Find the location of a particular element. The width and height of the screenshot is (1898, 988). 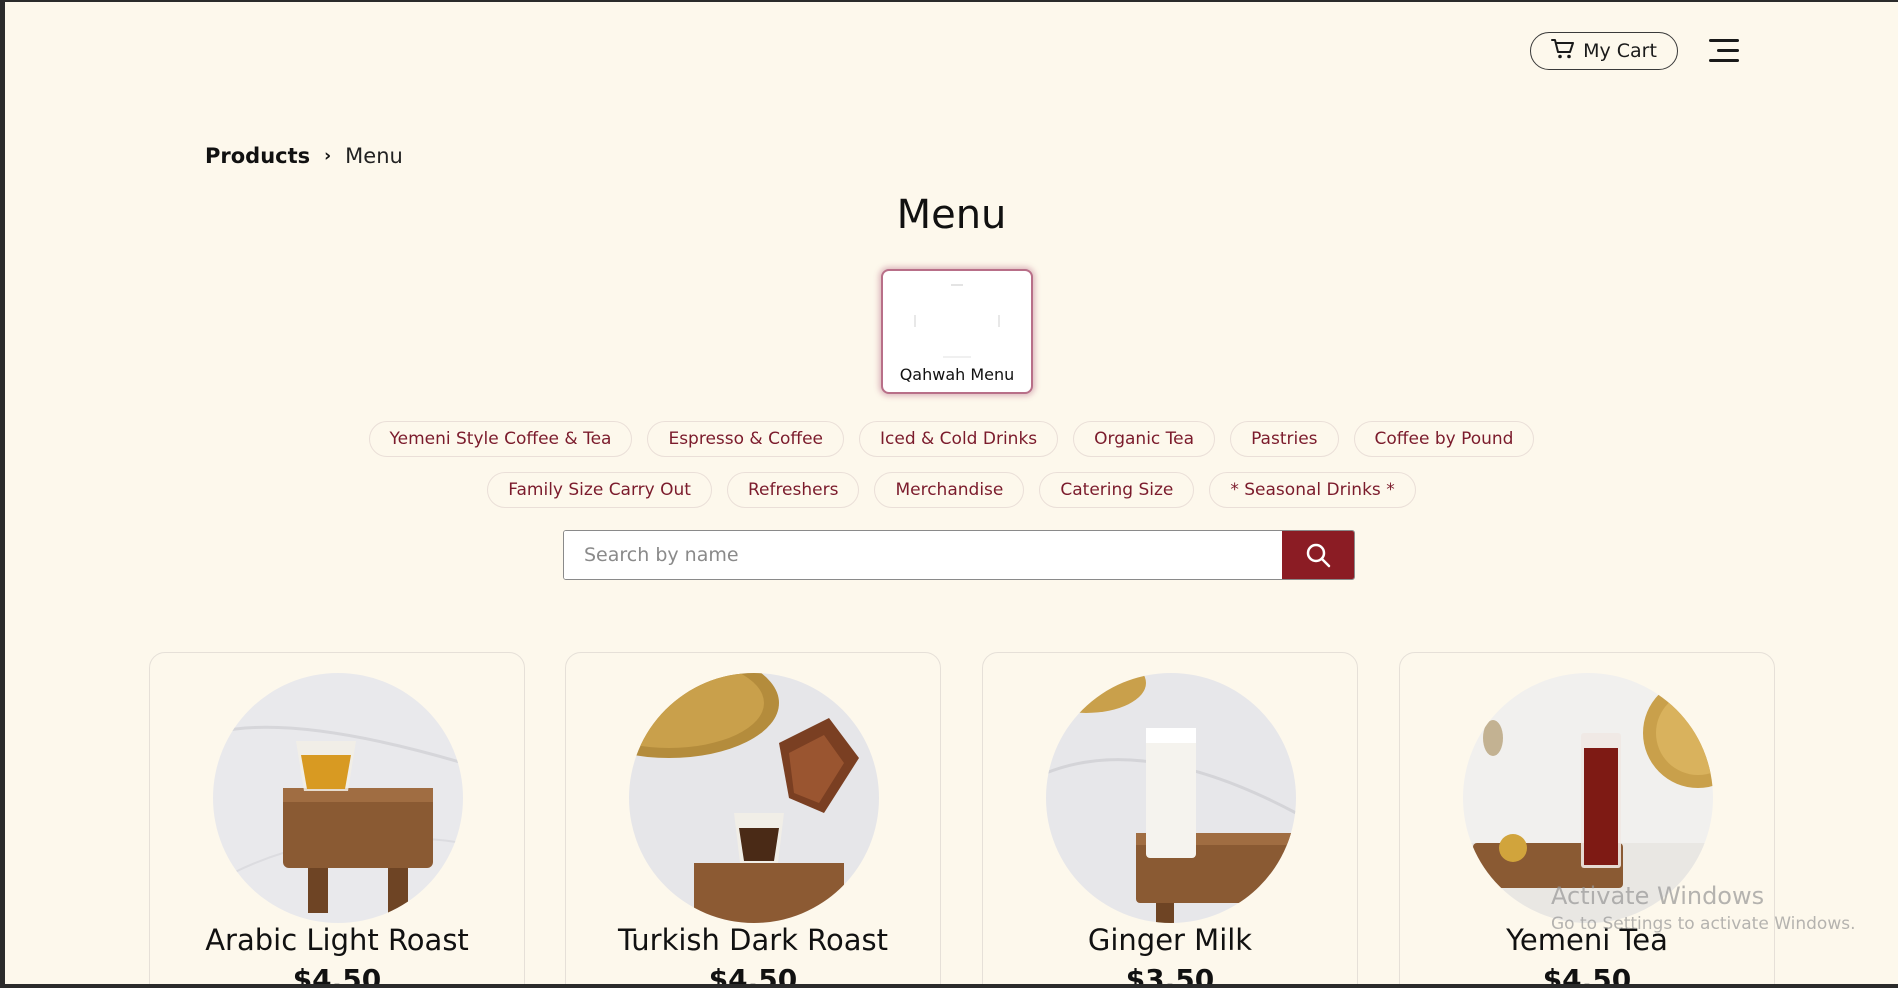

breadcrumb-products-link: Products is located at coordinates (257, 156).